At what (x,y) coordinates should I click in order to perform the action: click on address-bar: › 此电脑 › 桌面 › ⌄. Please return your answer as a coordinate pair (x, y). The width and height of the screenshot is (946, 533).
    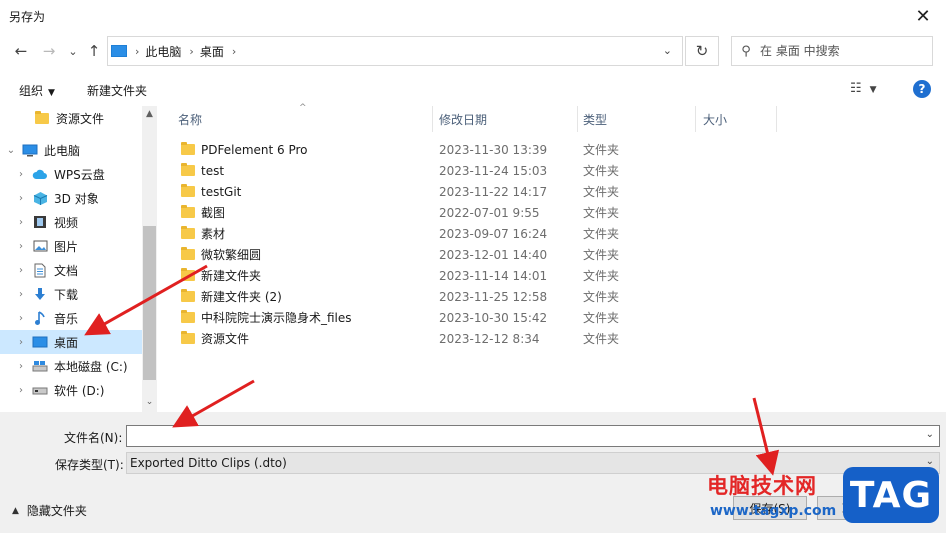
    Looking at the image, I should click on (395, 51).